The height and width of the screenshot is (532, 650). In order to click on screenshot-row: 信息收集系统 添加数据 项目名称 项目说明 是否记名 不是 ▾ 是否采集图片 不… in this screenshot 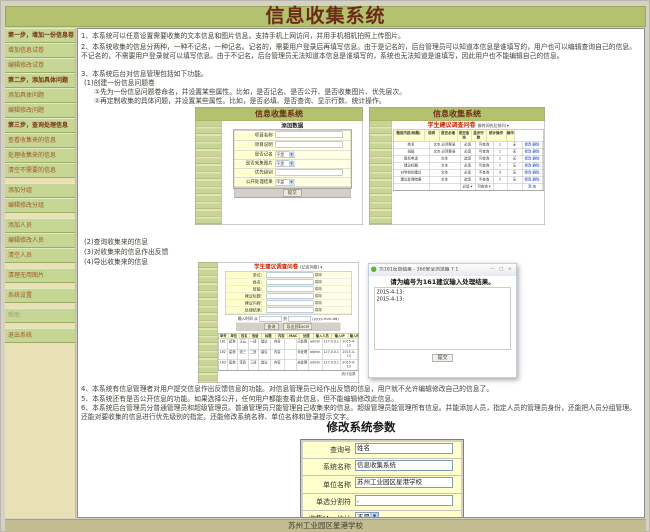, I will do `click(370, 166)`.